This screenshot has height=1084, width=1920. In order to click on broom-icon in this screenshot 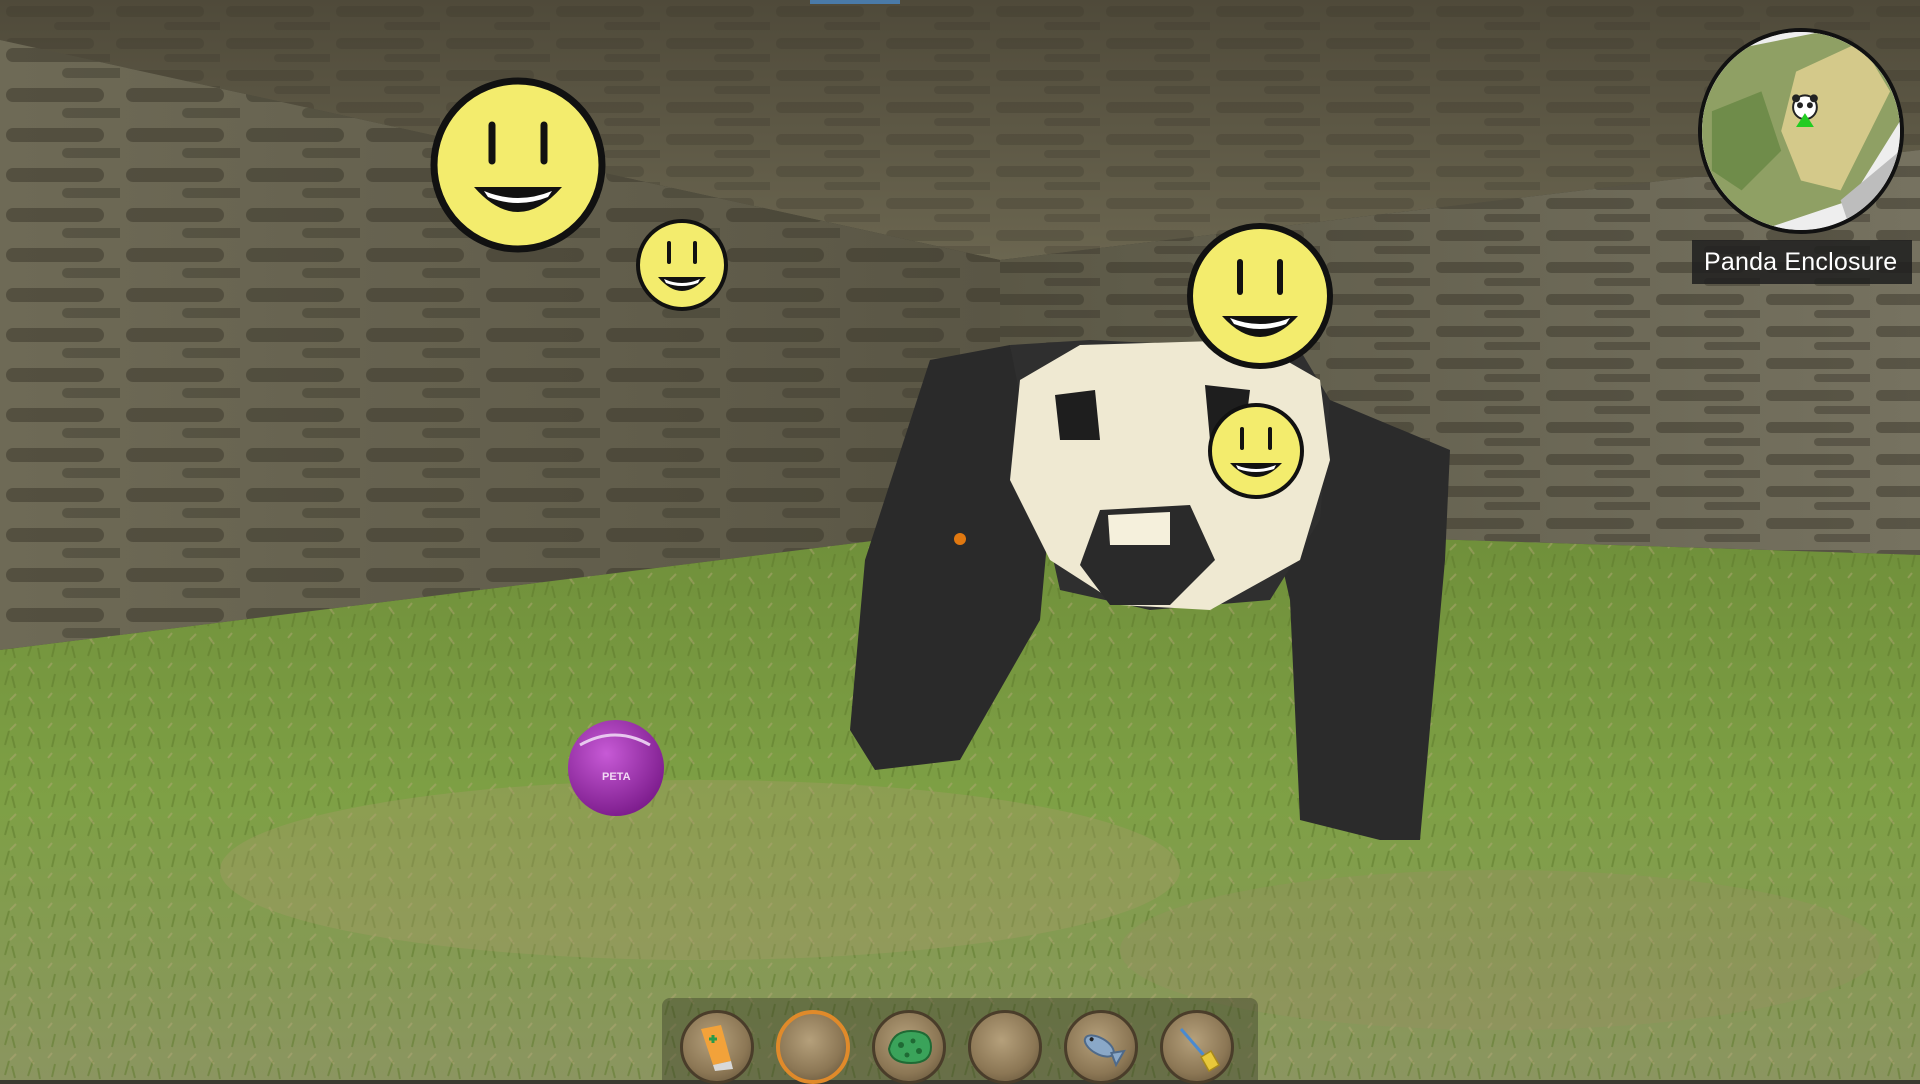, I will do `click(1200, 1050)`.